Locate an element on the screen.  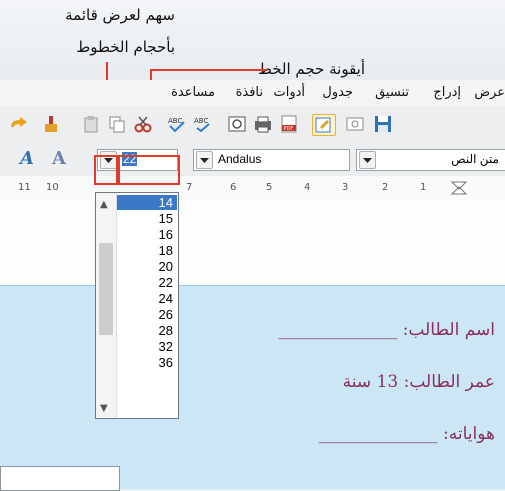
scrollbar-thumb is located at coordinates (106, 289).